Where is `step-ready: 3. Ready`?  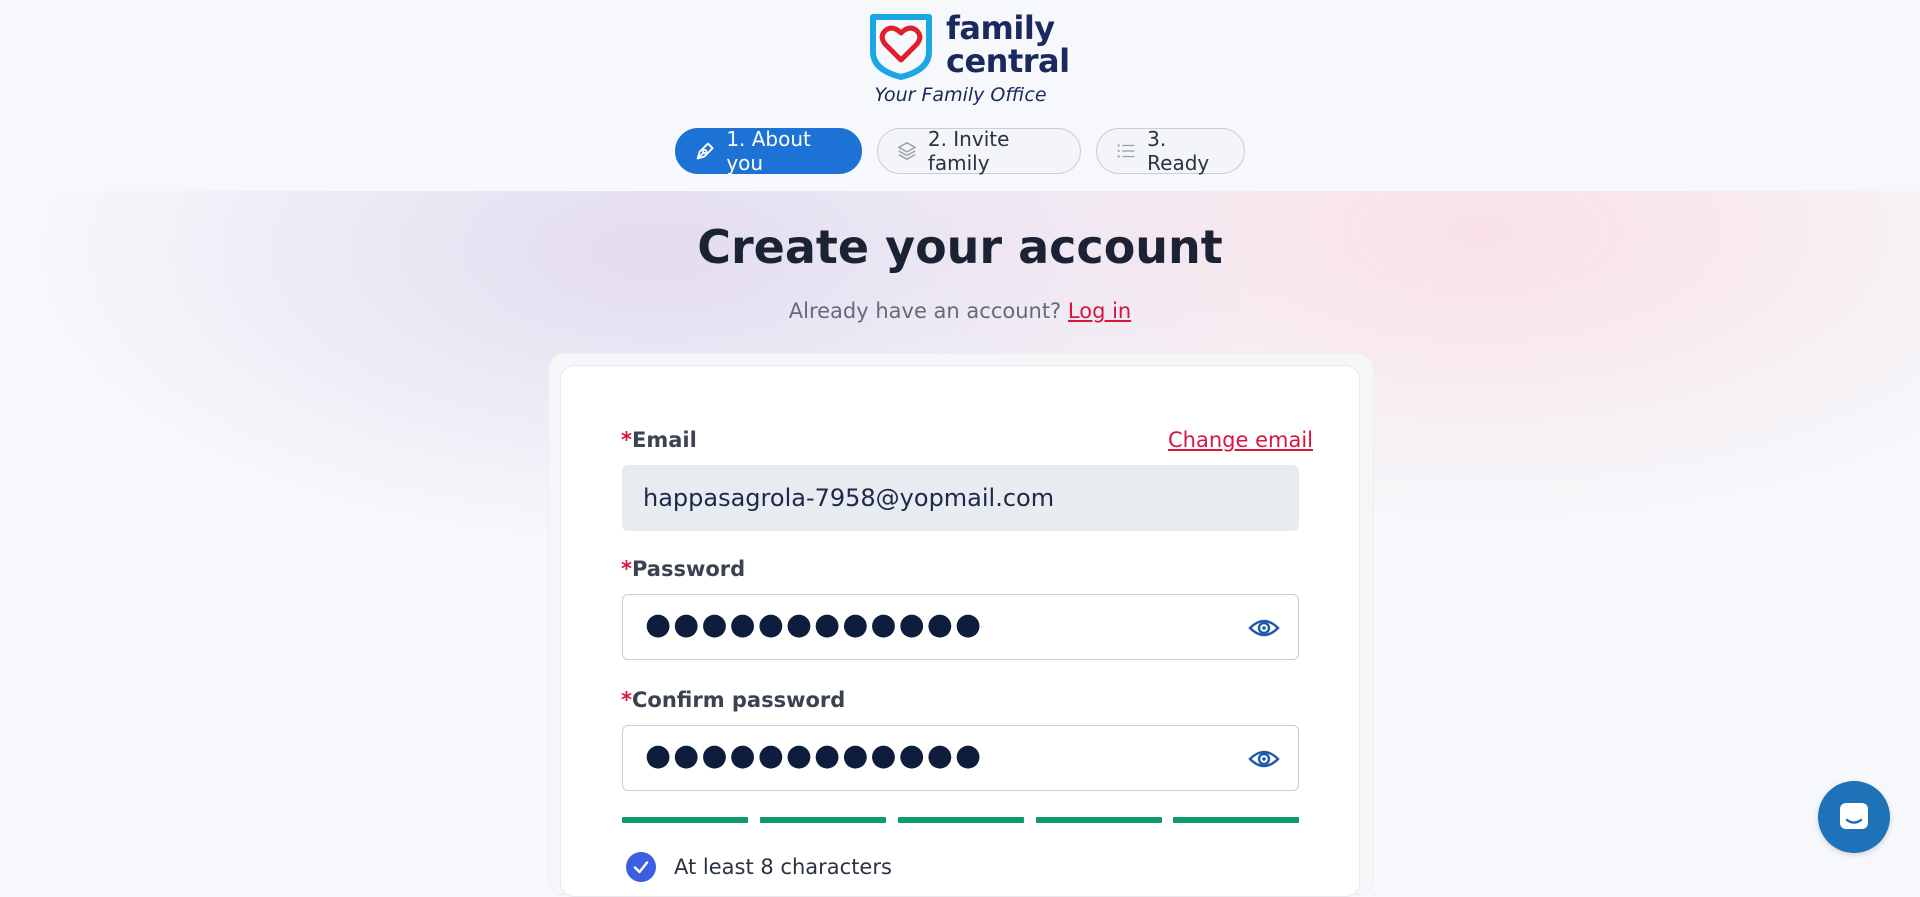 step-ready: 3. Ready is located at coordinates (1170, 151).